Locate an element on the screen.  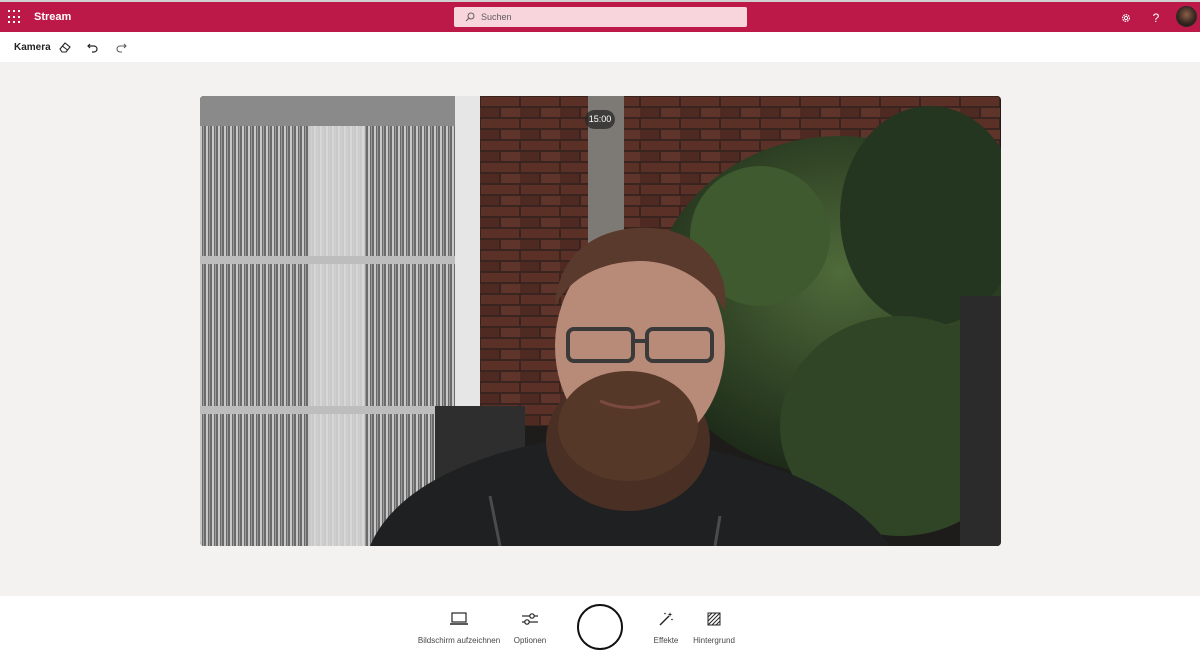
background-blur-icon is located at coordinates (714, 619).